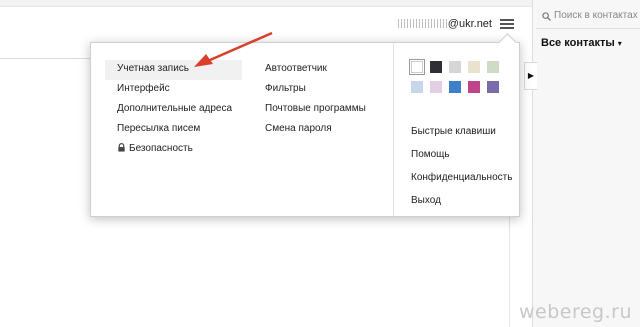 The image size is (640, 327). Describe the element at coordinates (578, 43) in the screenshot. I see `all-contacts-label: Все контакты` at that location.